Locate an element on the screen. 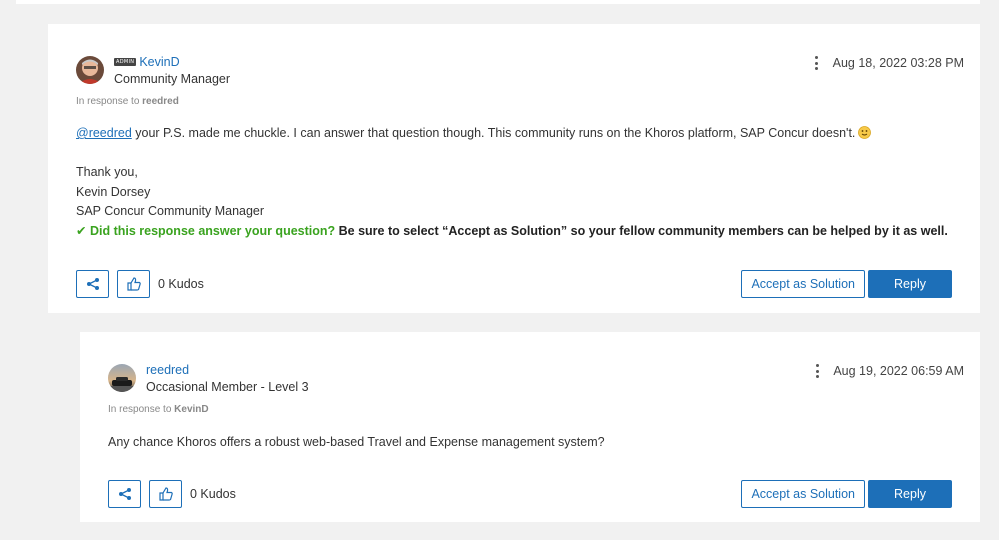  post-meta: Aug 18, 2022 03:28 PM is located at coordinates (887, 63).